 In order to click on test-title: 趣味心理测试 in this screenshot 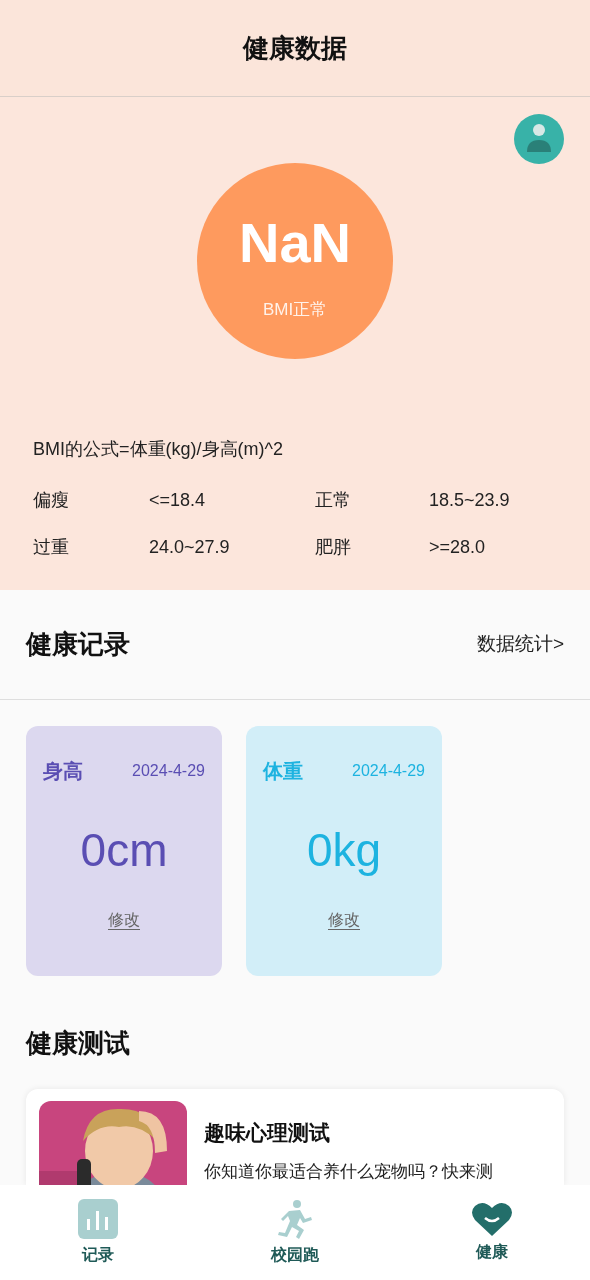, I will do `click(267, 1133)`.